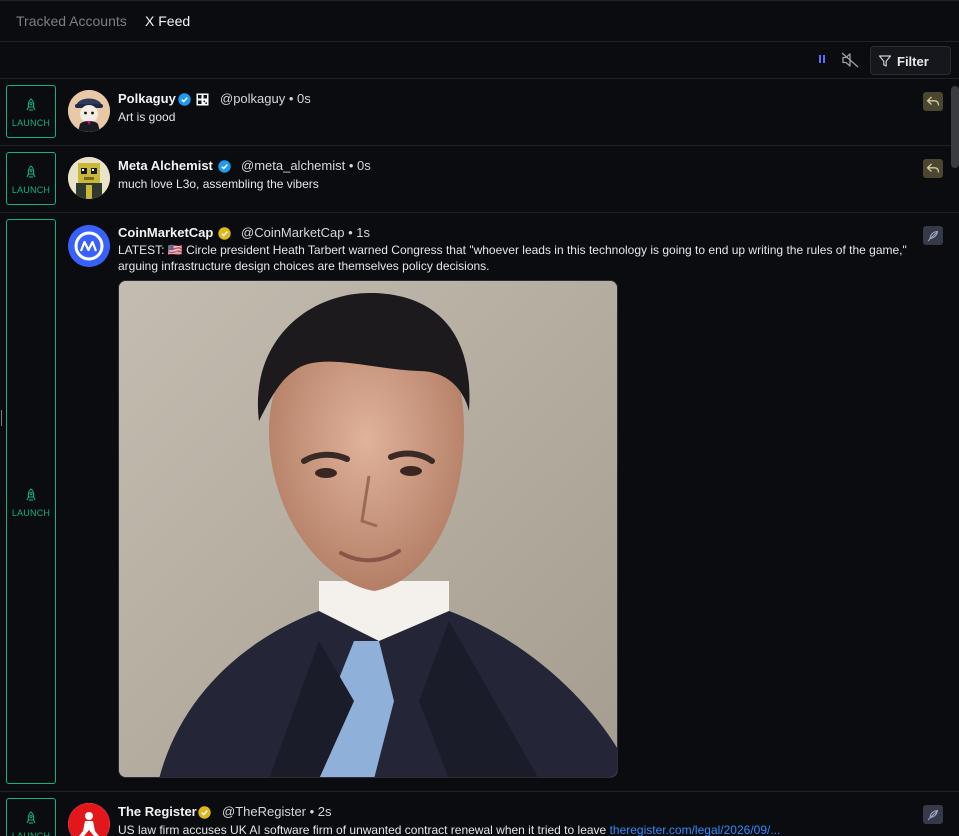  I want to click on post-text: much love L3o, assembling the vibers, so click(218, 184).